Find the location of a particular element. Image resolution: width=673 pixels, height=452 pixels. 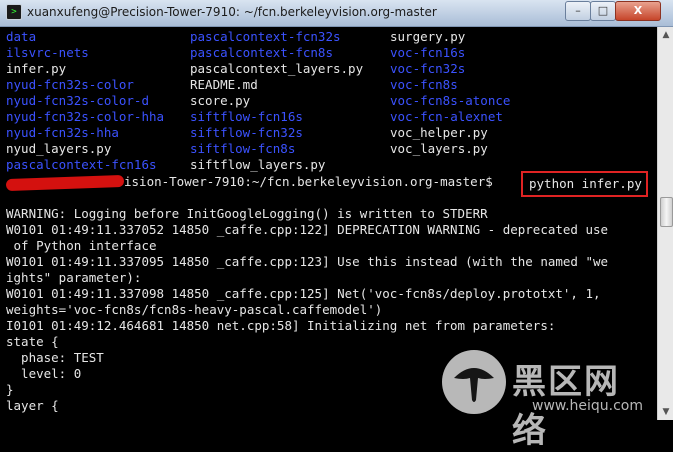

directory-entry: voc-fcn16s is located at coordinates (428, 52).